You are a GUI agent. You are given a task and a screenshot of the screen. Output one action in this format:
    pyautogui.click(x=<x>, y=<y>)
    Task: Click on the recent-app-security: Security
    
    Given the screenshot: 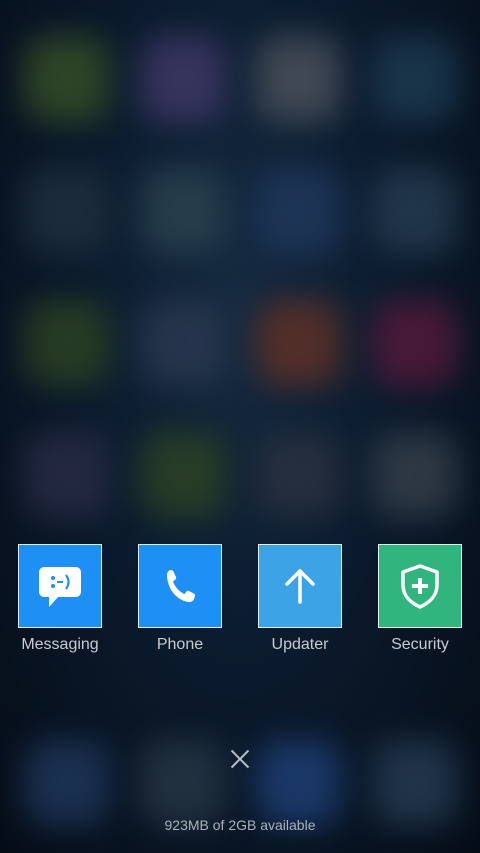 What is the action you would take?
    pyautogui.click(x=420, y=599)
    